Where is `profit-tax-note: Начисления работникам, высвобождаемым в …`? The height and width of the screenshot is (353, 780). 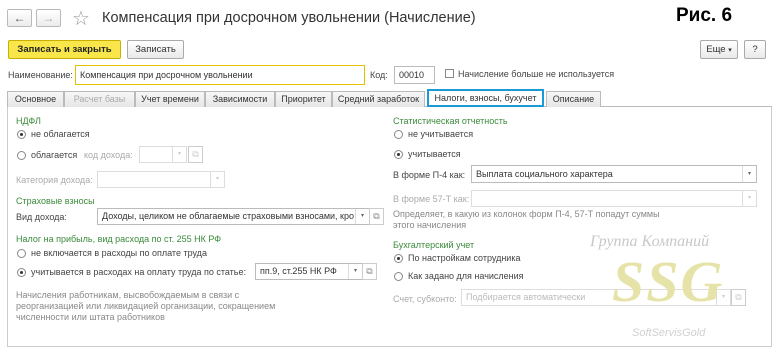
profit-tax-note: Начисления работникам, высвобождаемым в … is located at coordinates (146, 306).